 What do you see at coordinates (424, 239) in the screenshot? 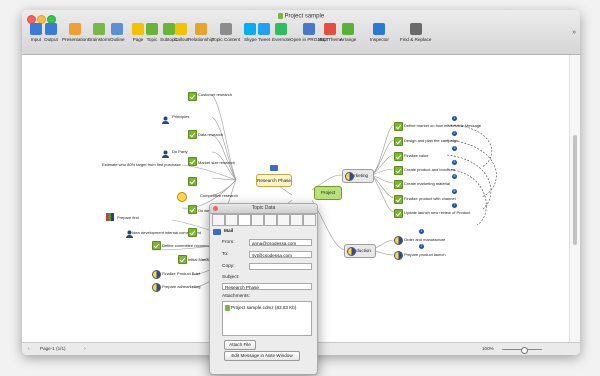
I see `subtopic-production-0: Order and manufacture` at bounding box center [424, 239].